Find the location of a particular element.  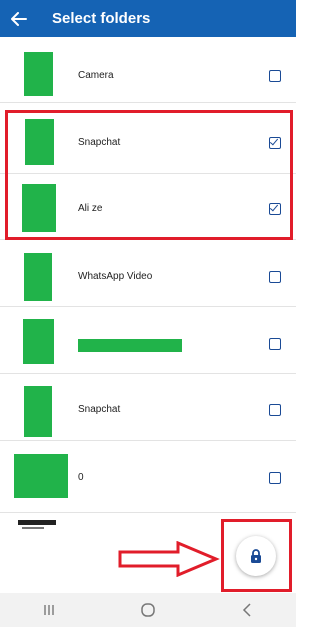

system-navigation-bar is located at coordinates (148, 610).